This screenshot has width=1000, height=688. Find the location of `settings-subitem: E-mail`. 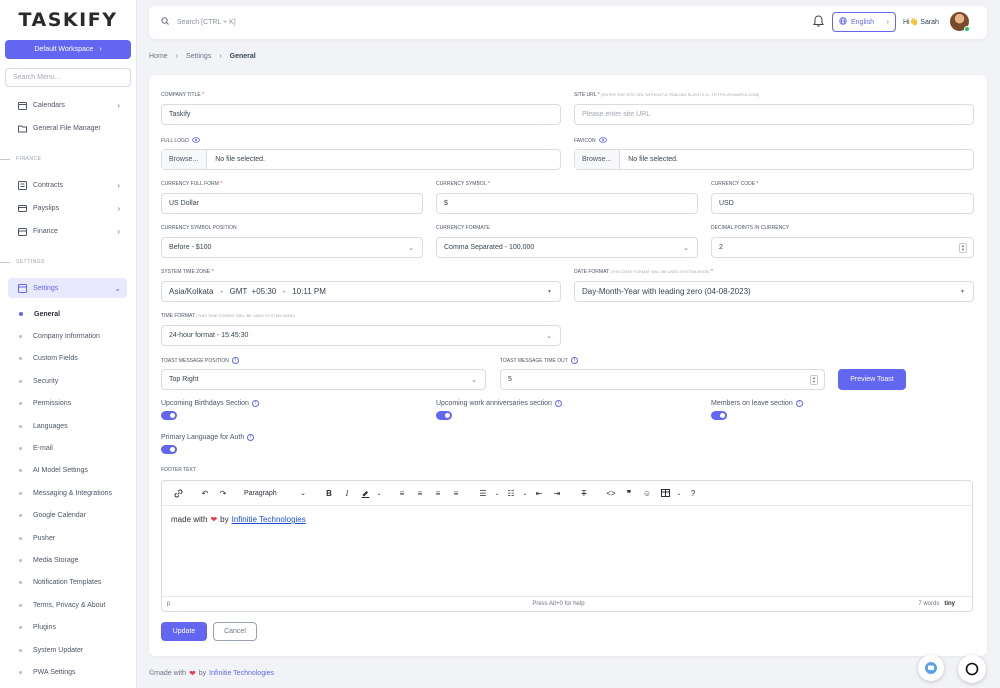

settings-subitem: E-mail is located at coordinates (36, 448).